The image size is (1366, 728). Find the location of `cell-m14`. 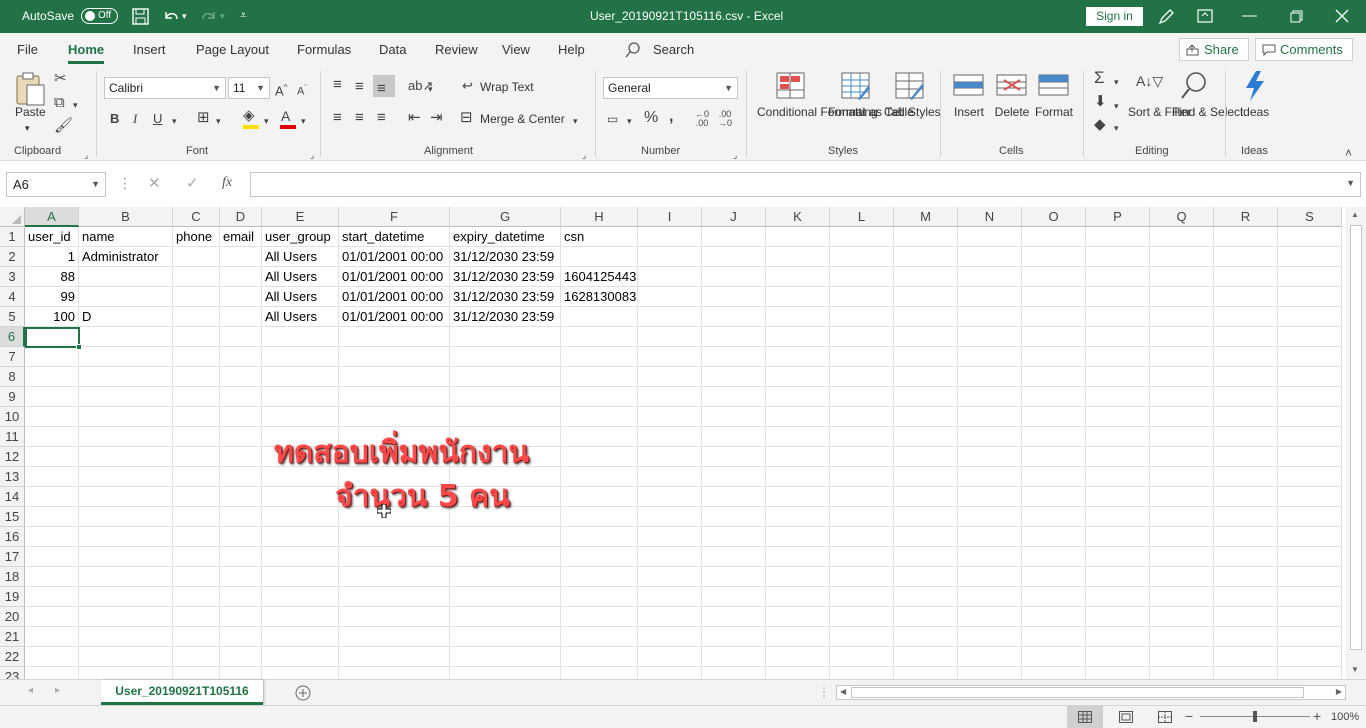

cell-m14 is located at coordinates (926, 497).